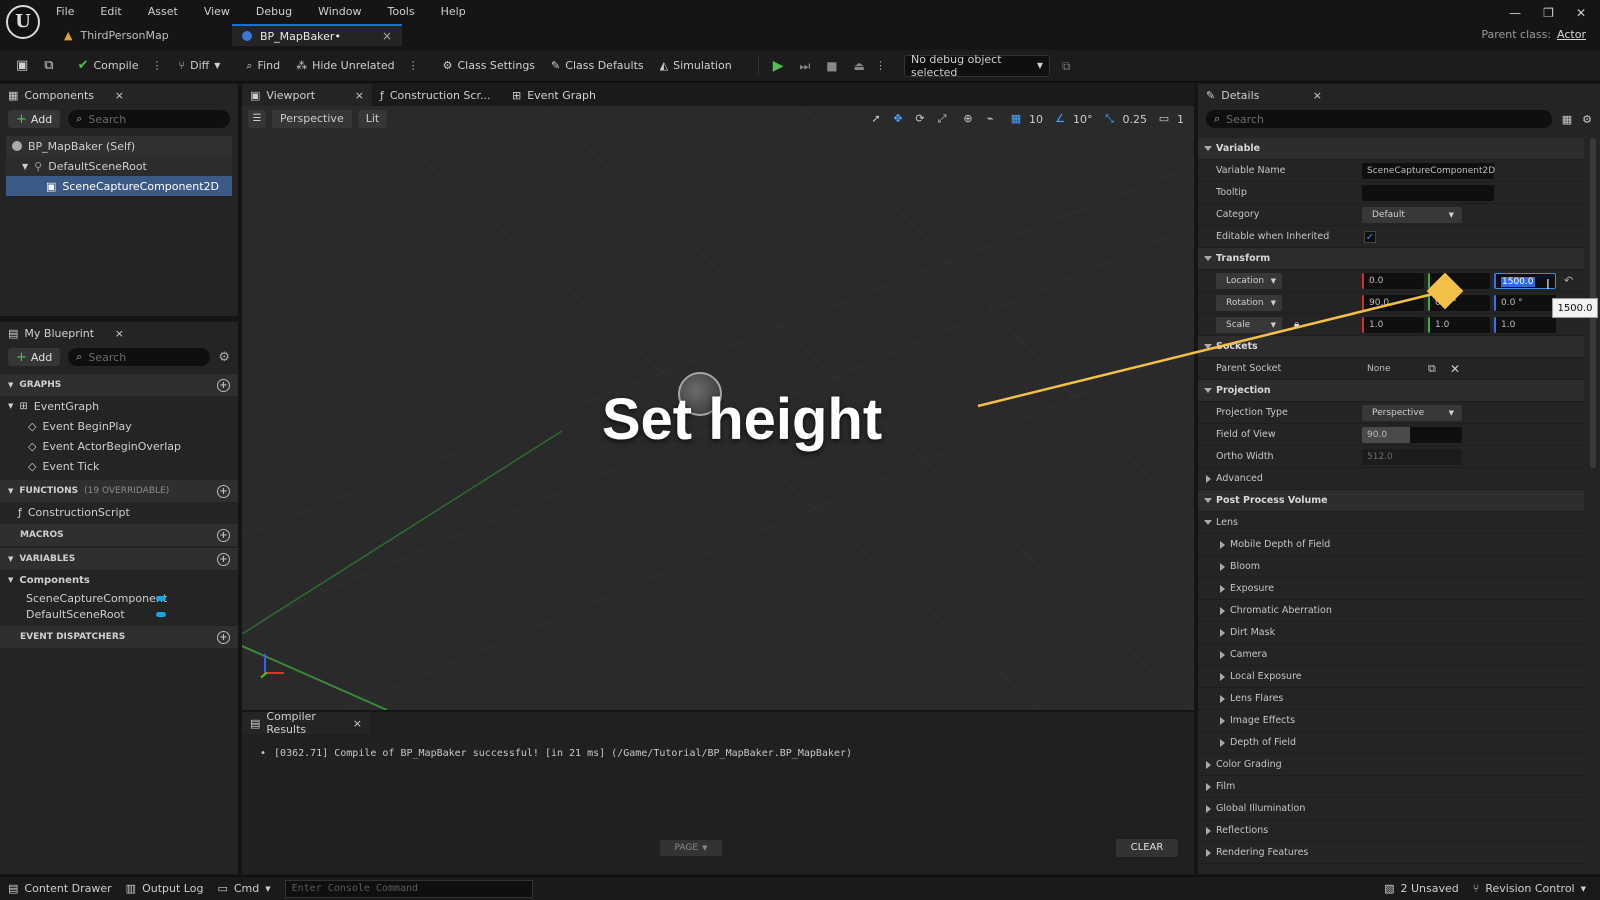  I want to click on event-tick-item: ◇ Event Tick, so click(119, 466).